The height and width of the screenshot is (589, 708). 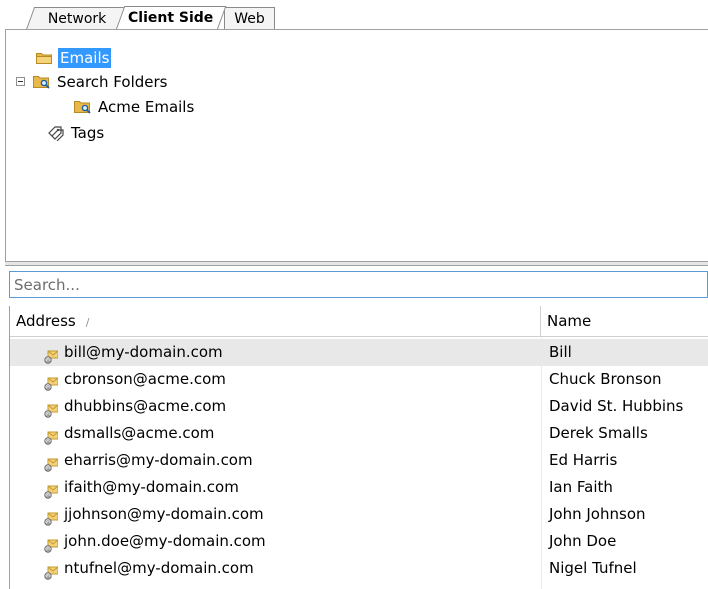 What do you see at coordinates (356, 263) in the screenshot?
I see `panel-splitter` at bounding box center [356, 263].